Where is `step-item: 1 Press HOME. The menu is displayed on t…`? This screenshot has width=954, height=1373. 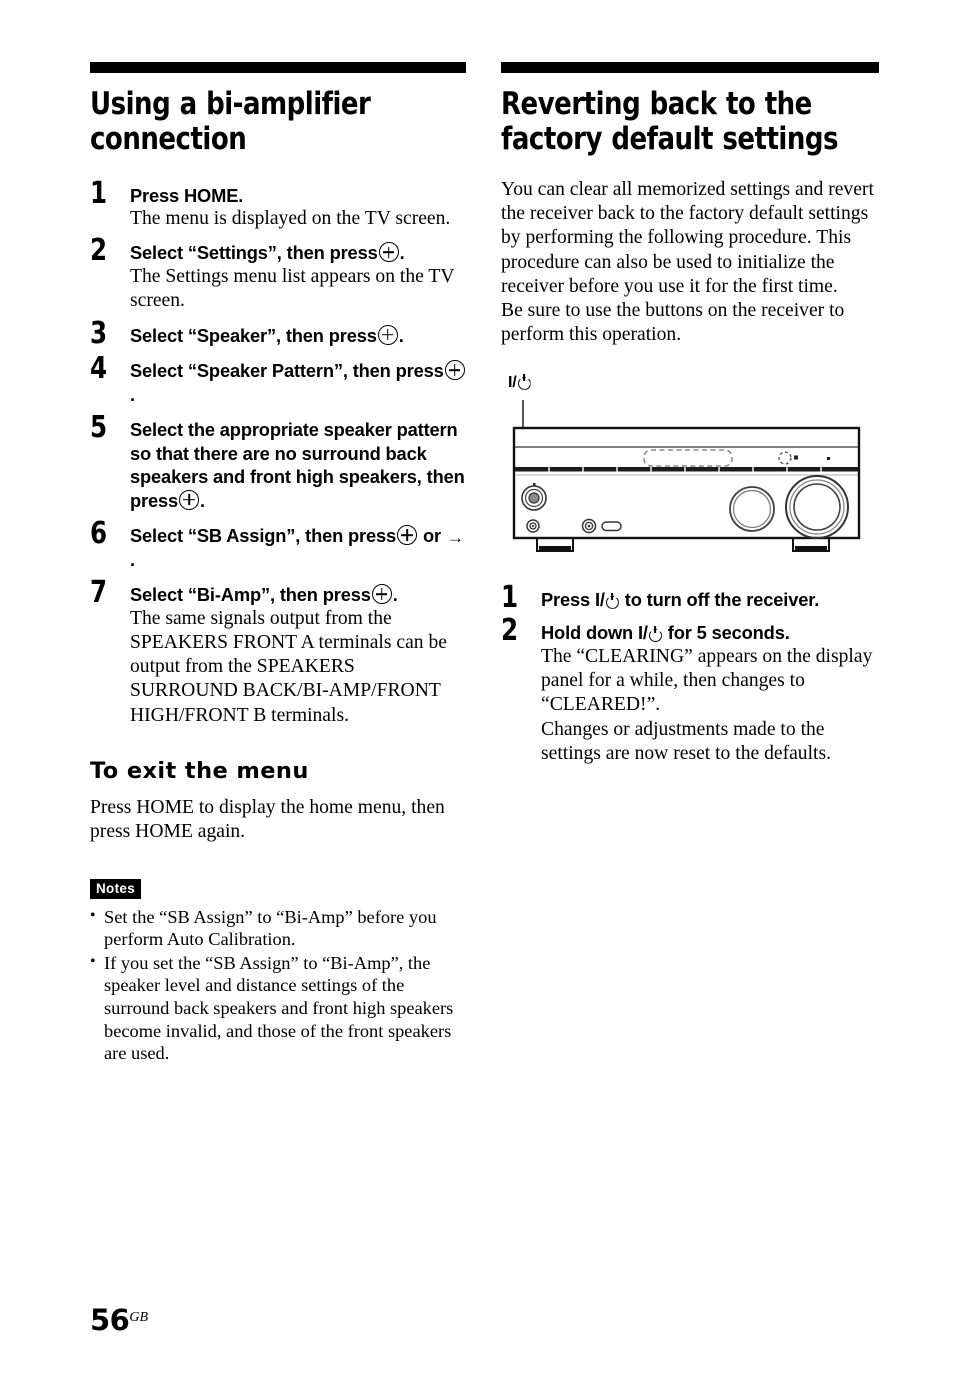 step-item: 1 Press HOME. The menu is displayed on t… is located at coordinates (278, 205).